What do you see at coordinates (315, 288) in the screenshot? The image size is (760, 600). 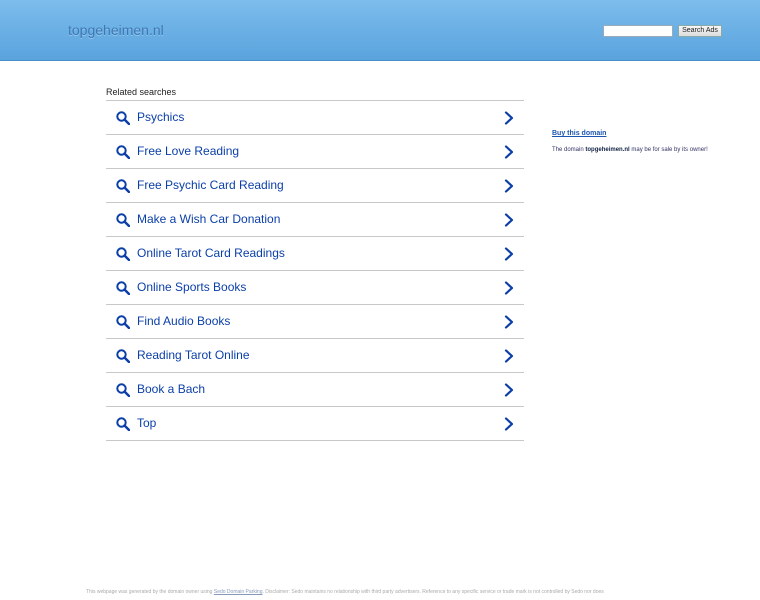 I see `related-search-item: Online Sports Books` at bounding box center [315, 288].